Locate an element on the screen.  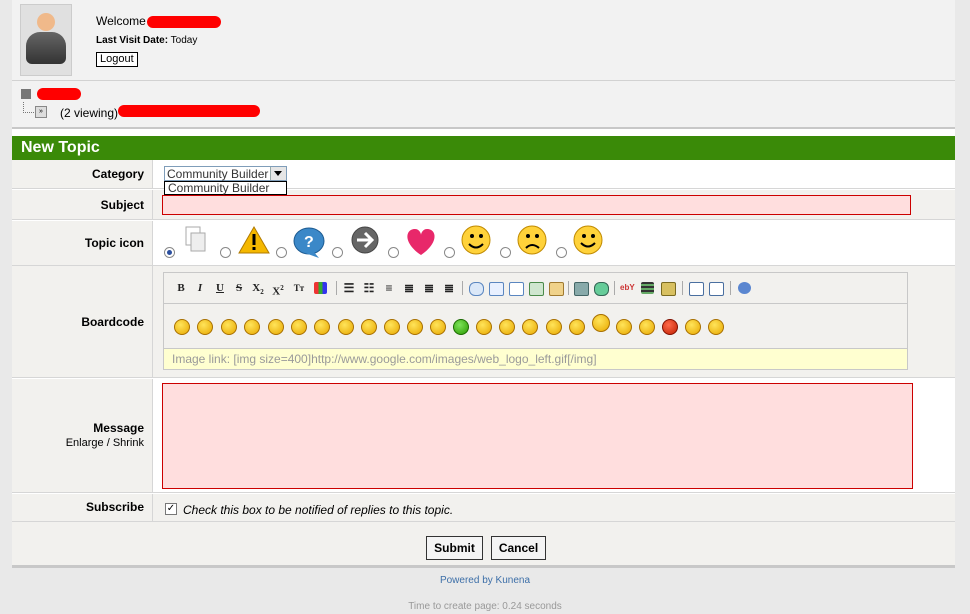
smiley-ooh-icon is located at coordinates (530, 327).